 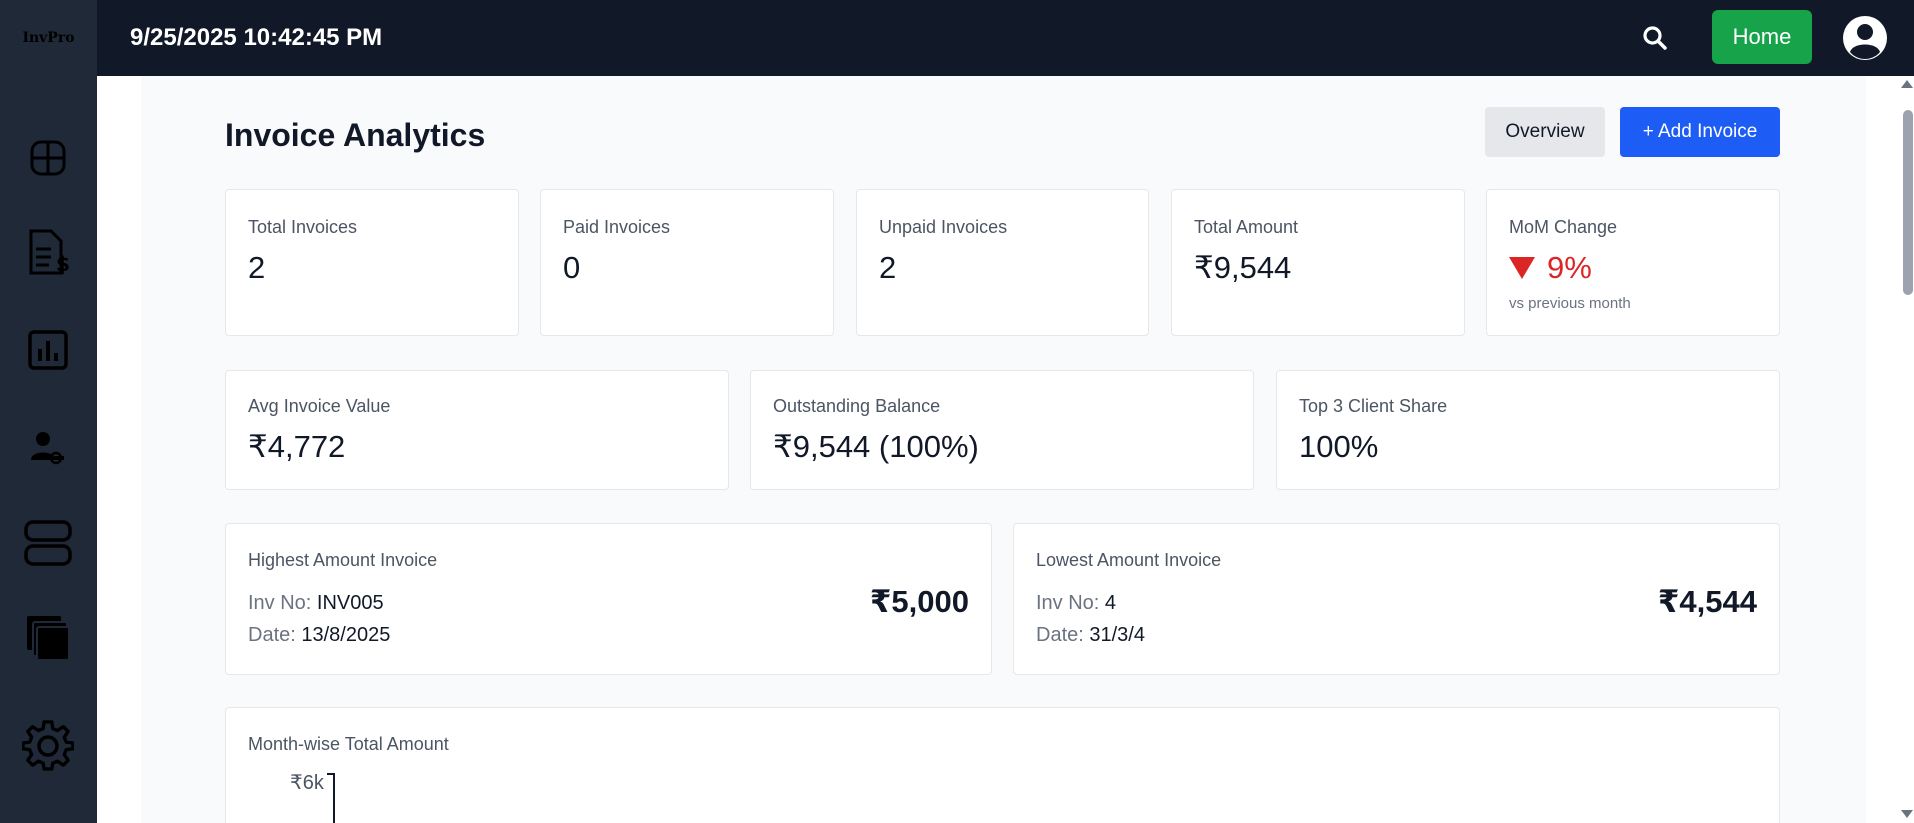 I want to click on stat-value: ₹9,544, so click(x=1243, y=267).